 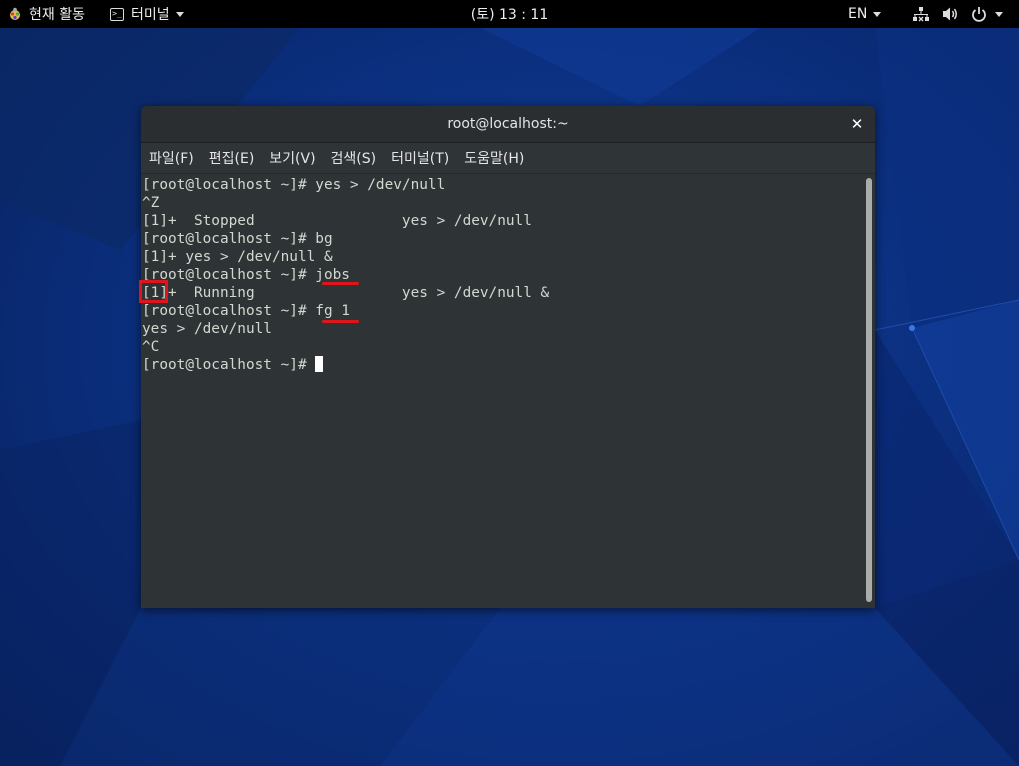 What do you see at coordinates (246, 311) in the screenshot?
I see `terminal-line: [root@localhost ~]# fg 1` at bounding box center [246, 311].